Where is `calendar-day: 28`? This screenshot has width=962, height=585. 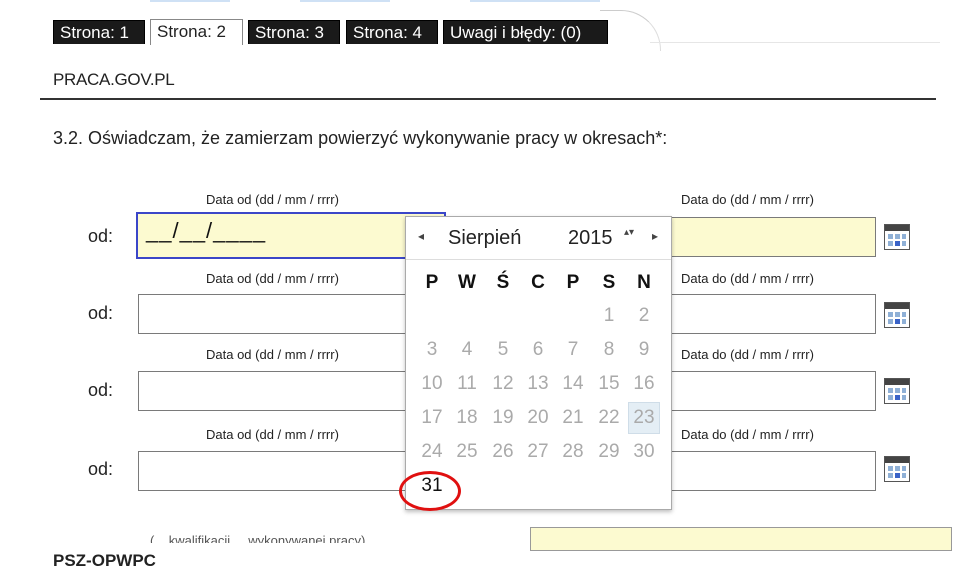
calendar-day: 28 is located at coordinates (573, 452).